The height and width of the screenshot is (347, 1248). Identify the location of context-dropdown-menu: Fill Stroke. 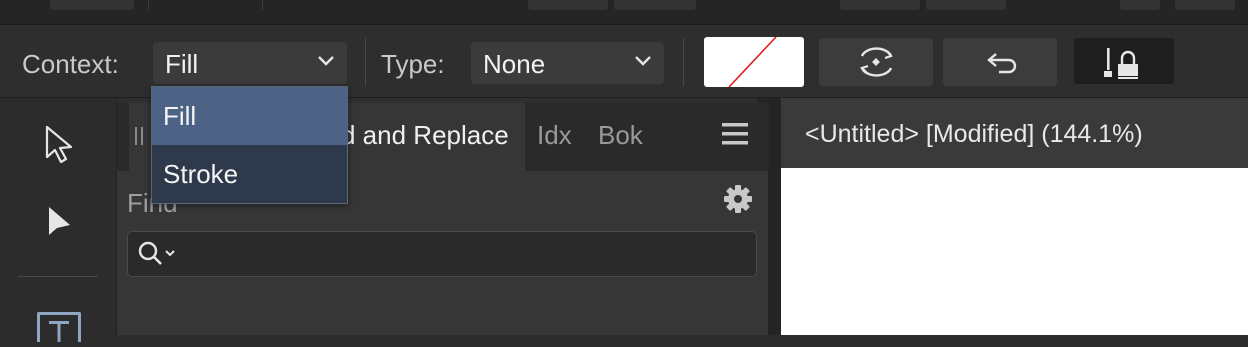
(249, 145).